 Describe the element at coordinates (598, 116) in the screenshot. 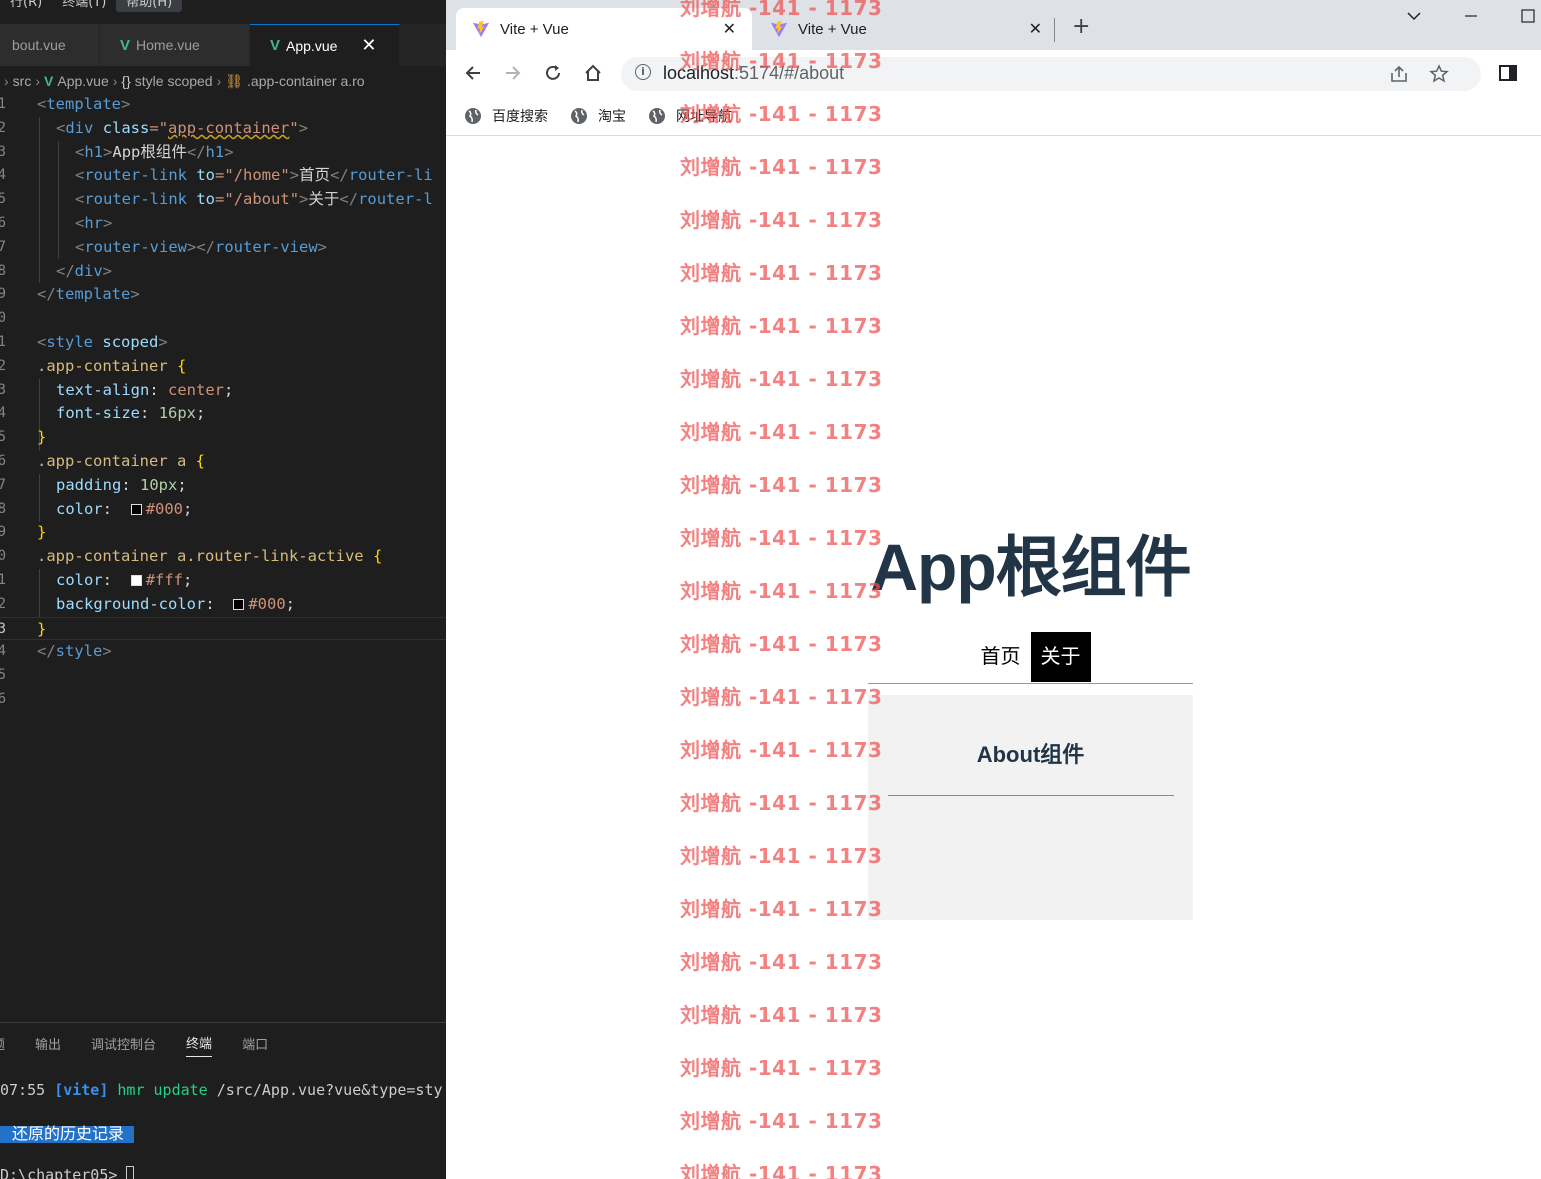

I see `bookmark-taobao: 淘宝` at that location.